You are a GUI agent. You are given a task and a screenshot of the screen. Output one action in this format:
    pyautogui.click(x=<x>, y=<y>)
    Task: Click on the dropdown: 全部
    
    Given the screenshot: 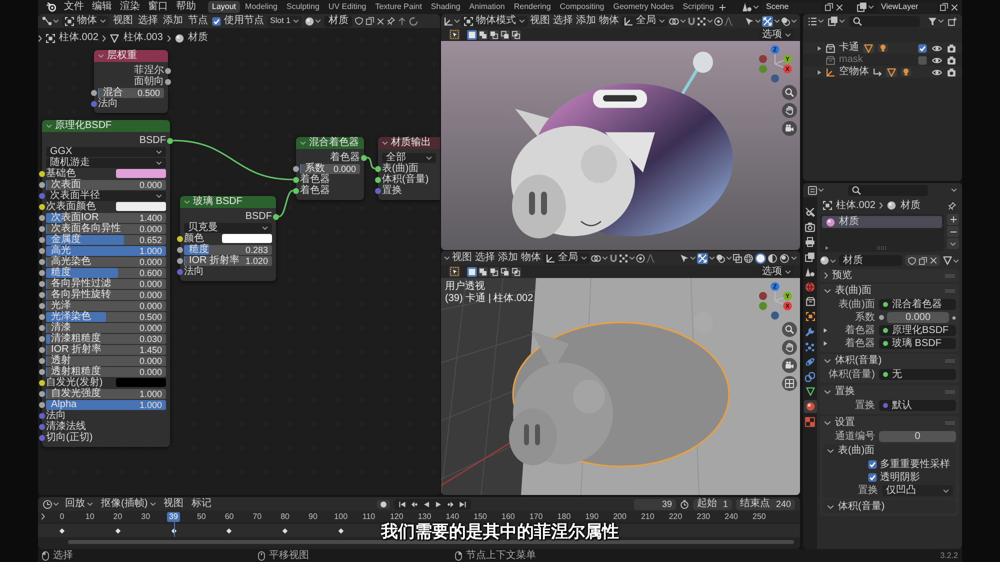 What is the action you would take?
    pyautogui.click(x=409, y=157)
    